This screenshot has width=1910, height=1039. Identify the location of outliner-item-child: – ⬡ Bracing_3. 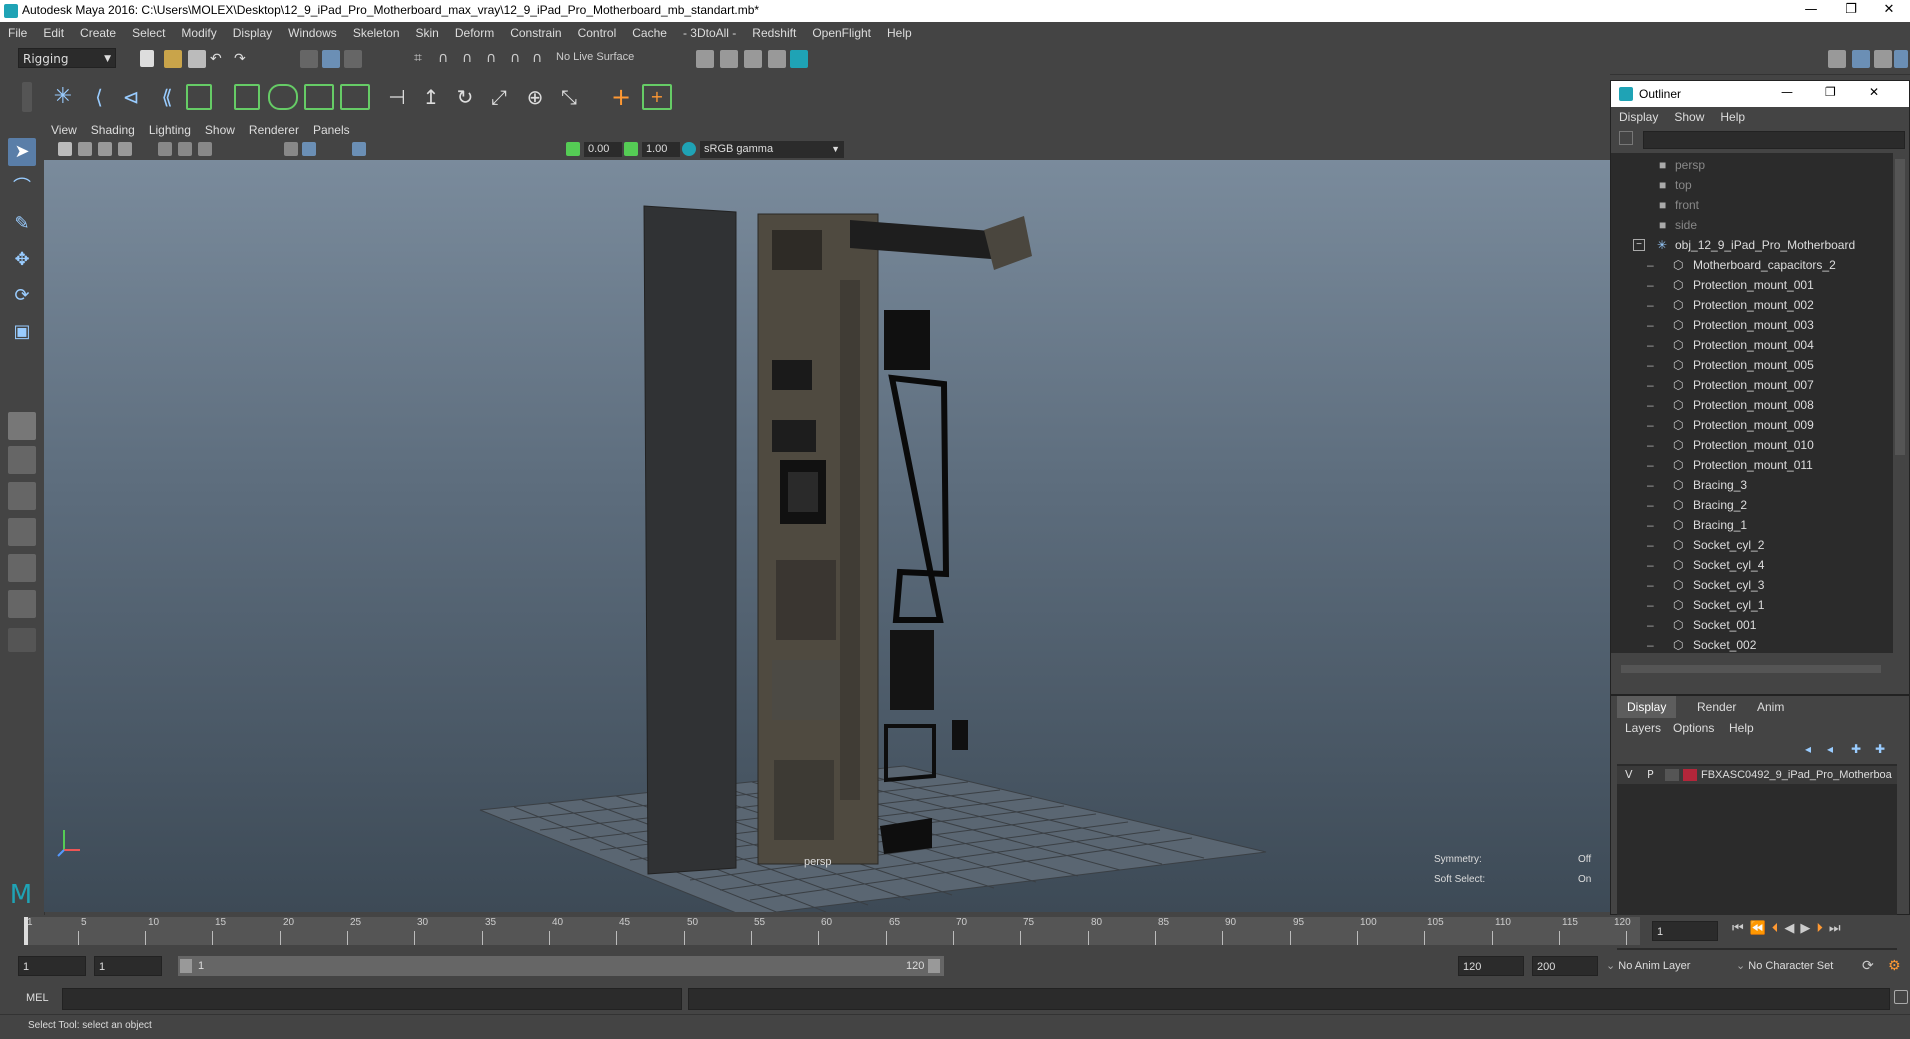
(1752, 485).